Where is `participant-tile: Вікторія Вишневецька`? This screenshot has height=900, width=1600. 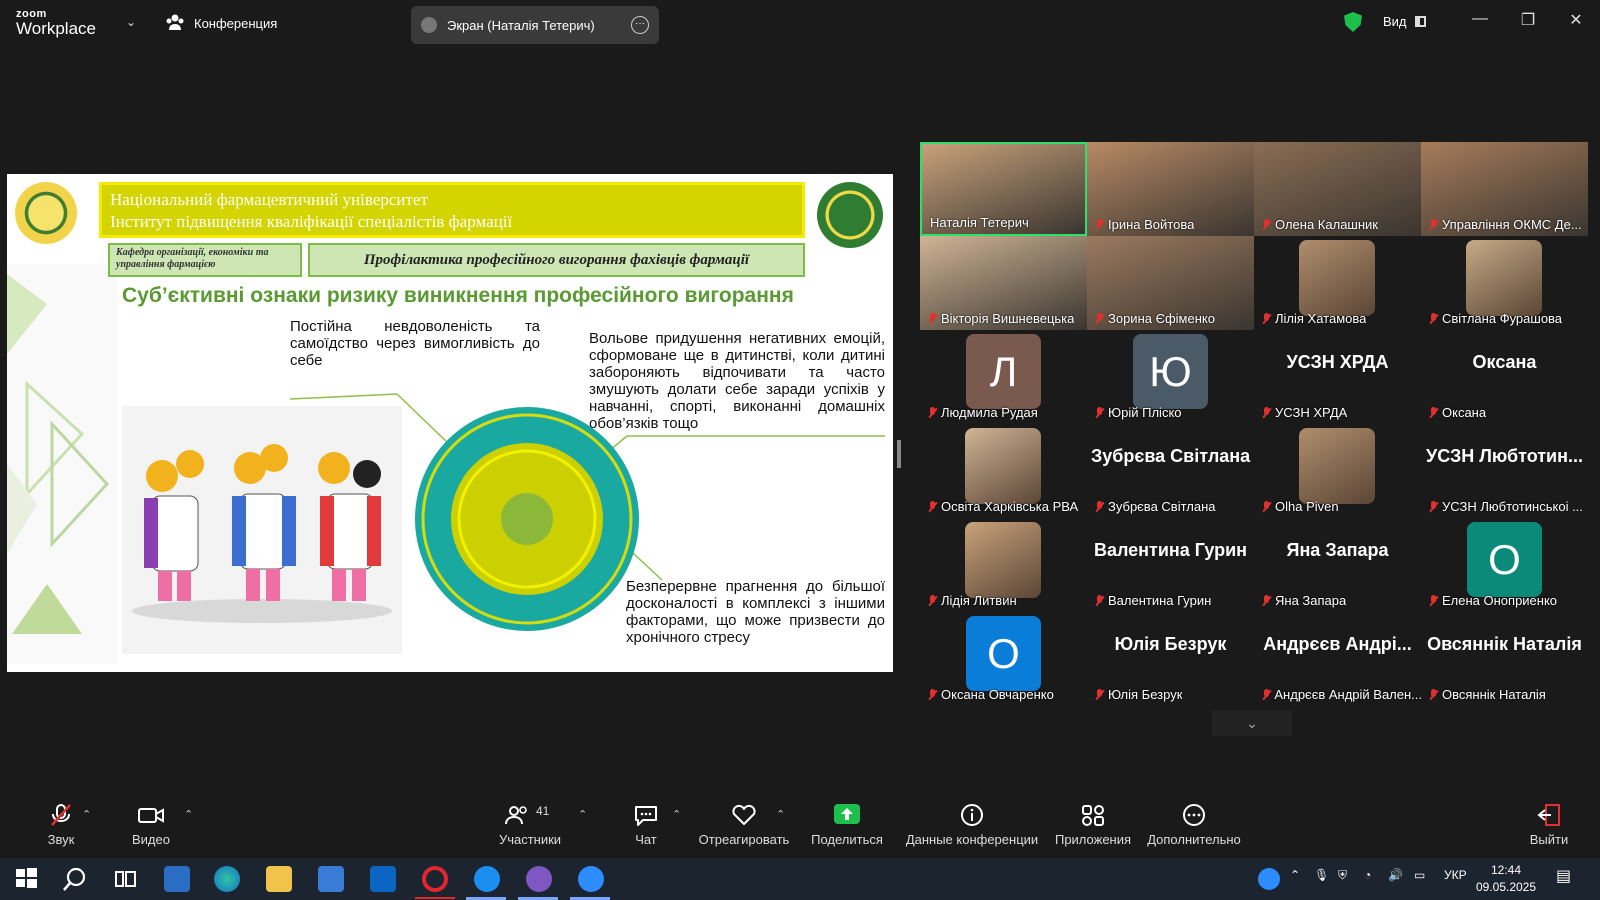 participant-tile: Вікторія Вишневецька is located at coordinates (1003, 283).